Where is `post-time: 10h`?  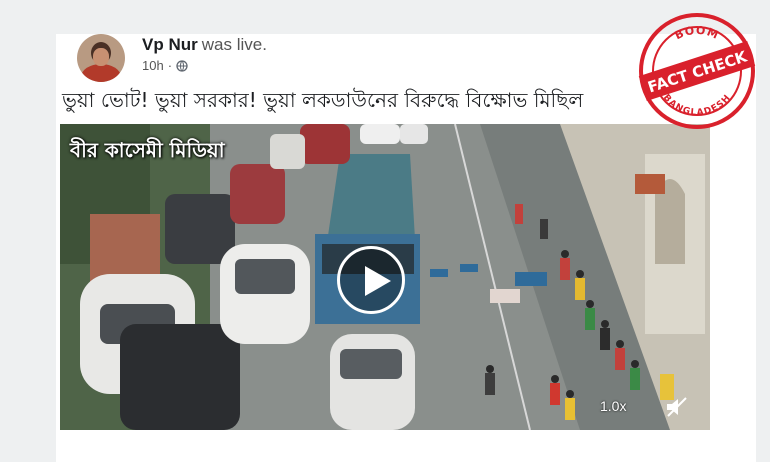
post-time: 10h is located at coordinates (153, 65).